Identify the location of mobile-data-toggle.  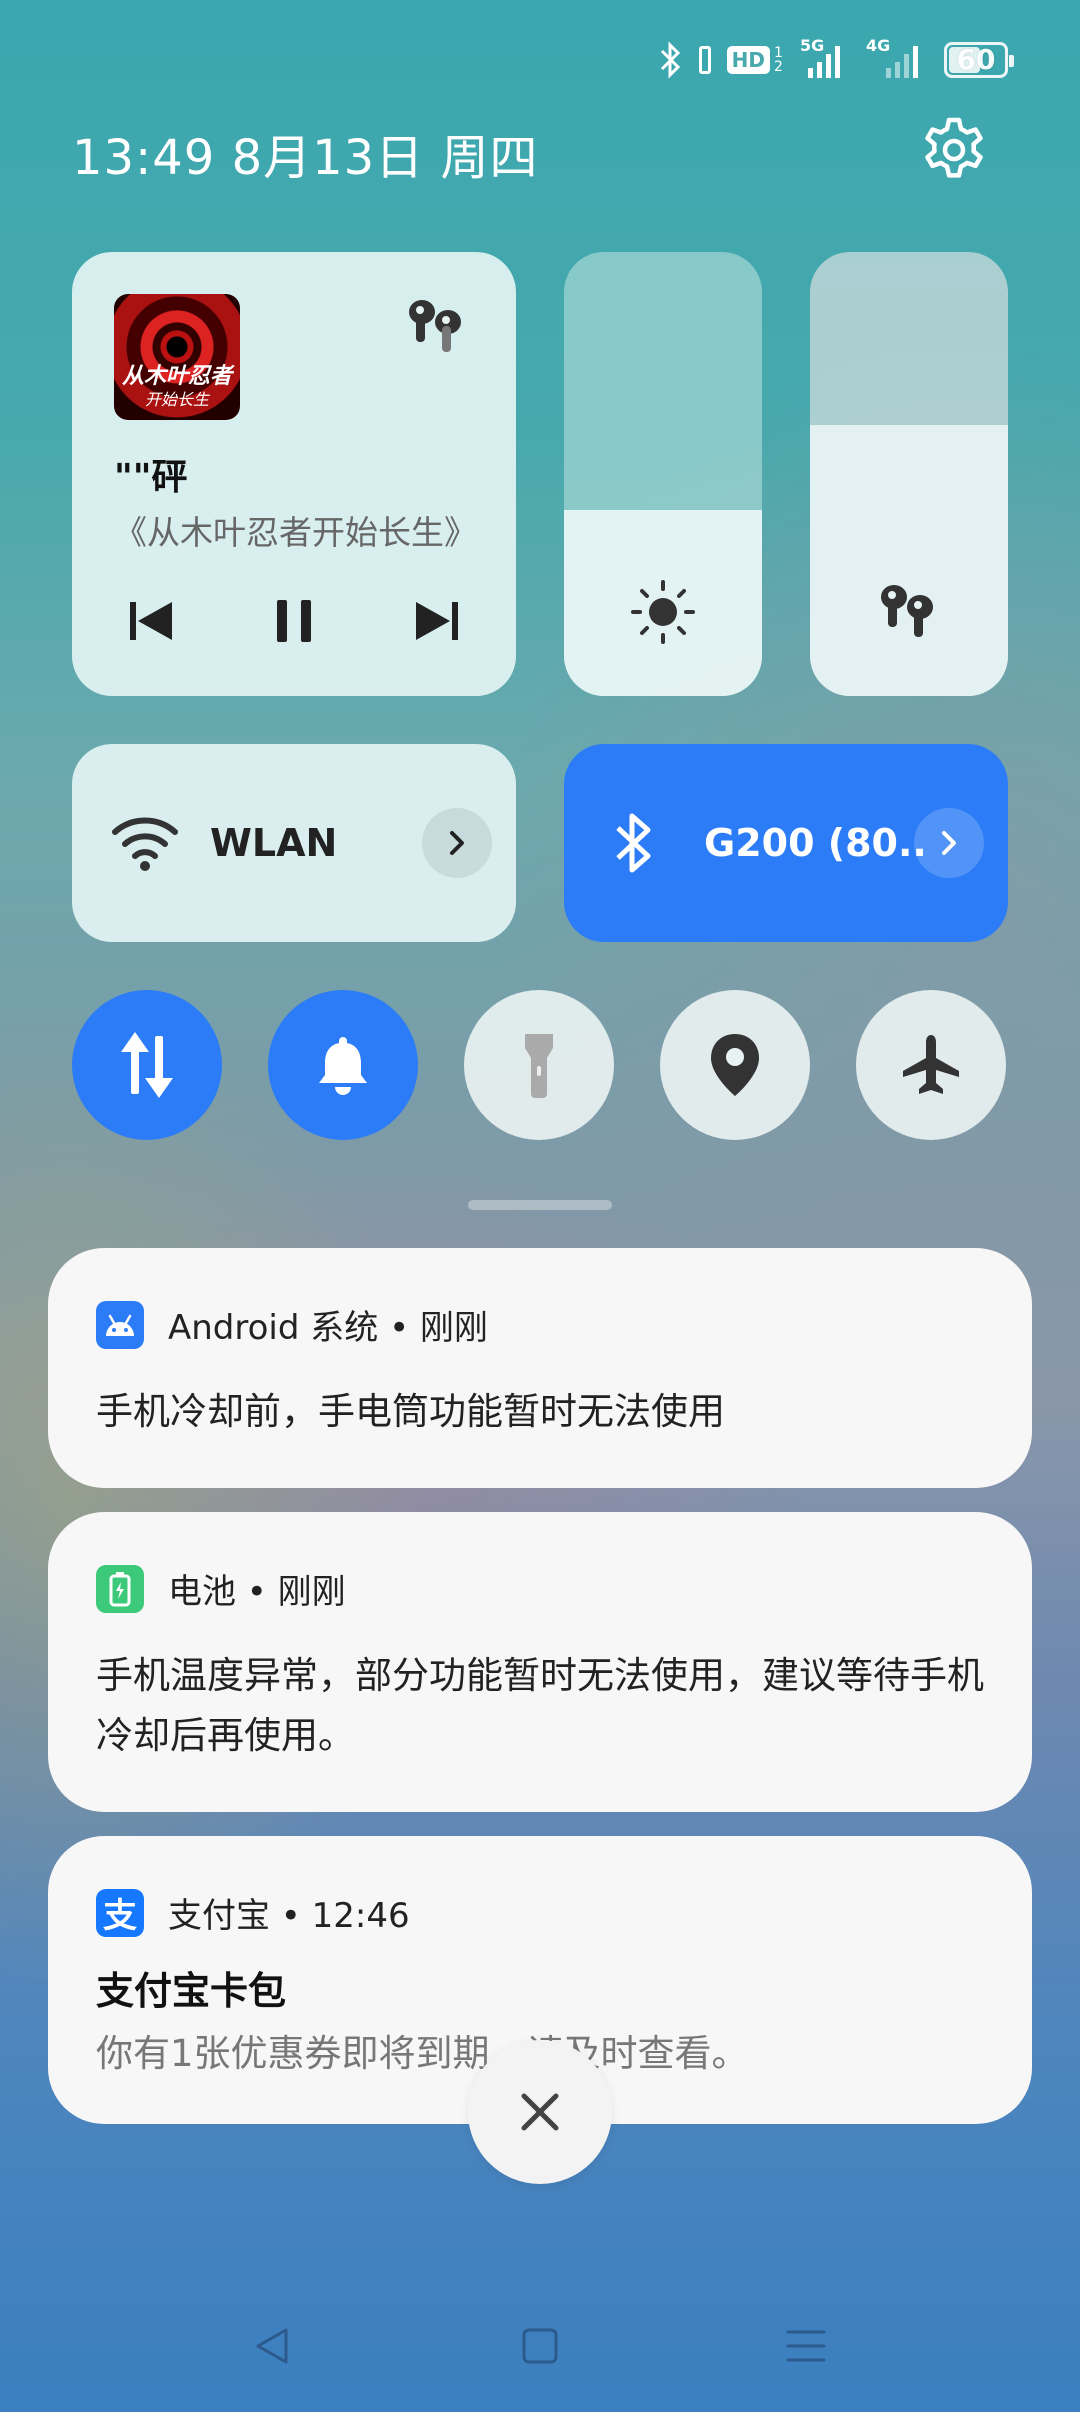
(147, 1065).